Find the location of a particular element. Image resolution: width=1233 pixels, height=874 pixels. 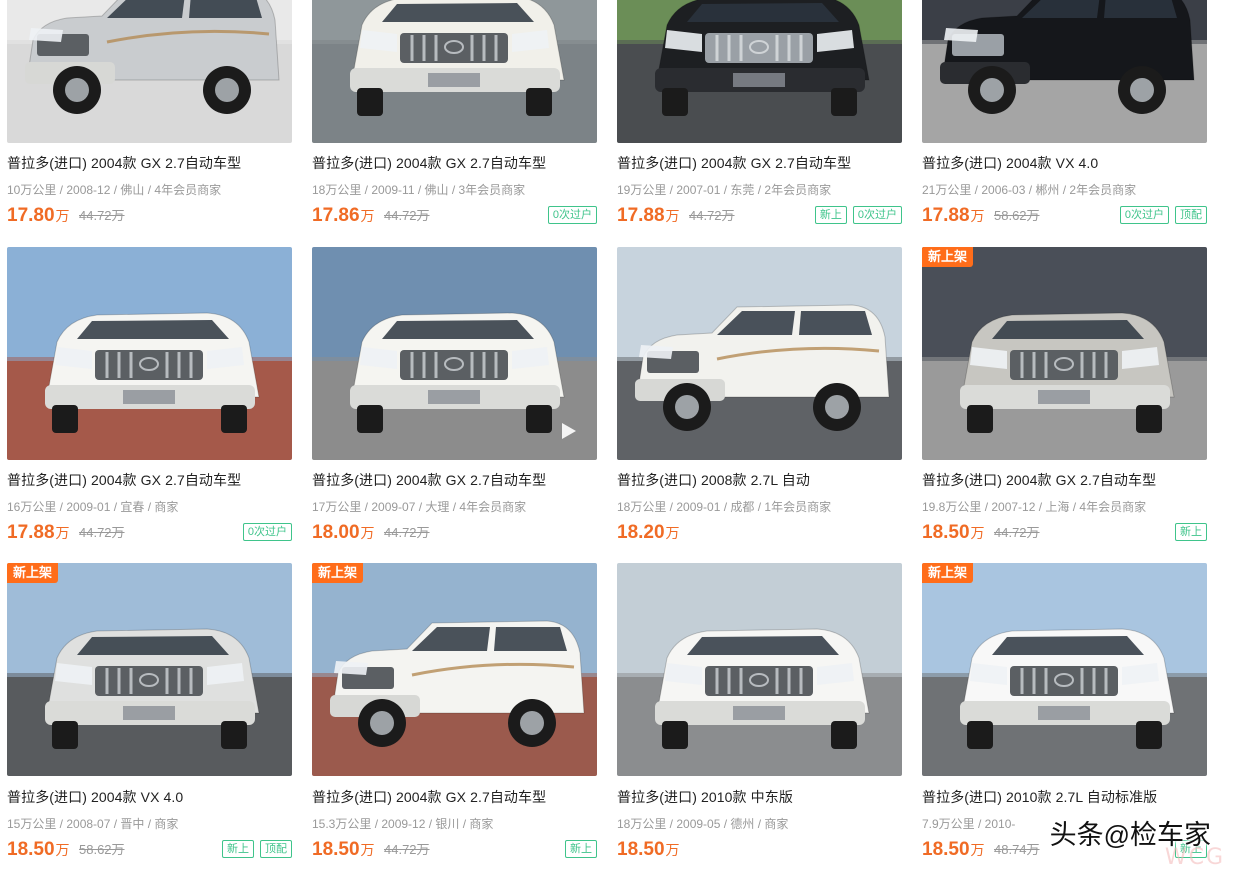

listing-title: 普拉多(进口) 2010款 2.7L 自动标准版 is located at coordinates (1039, 797).